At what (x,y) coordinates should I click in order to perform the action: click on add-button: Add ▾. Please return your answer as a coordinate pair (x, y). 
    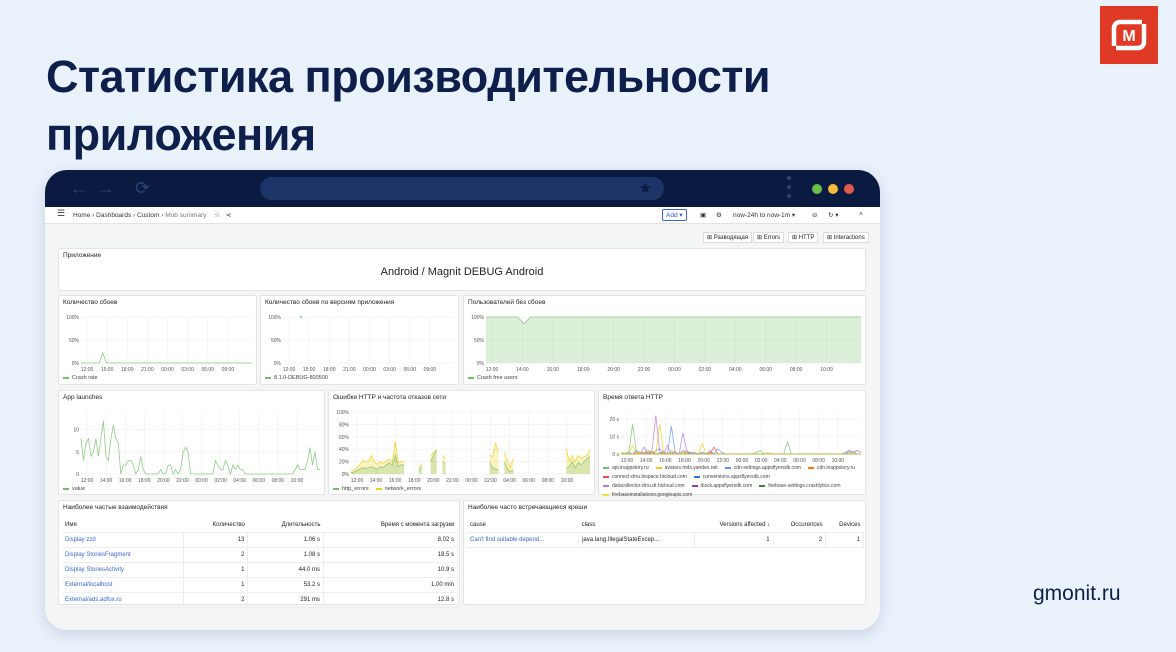
    Looking at the image, I should click on (674, 215).